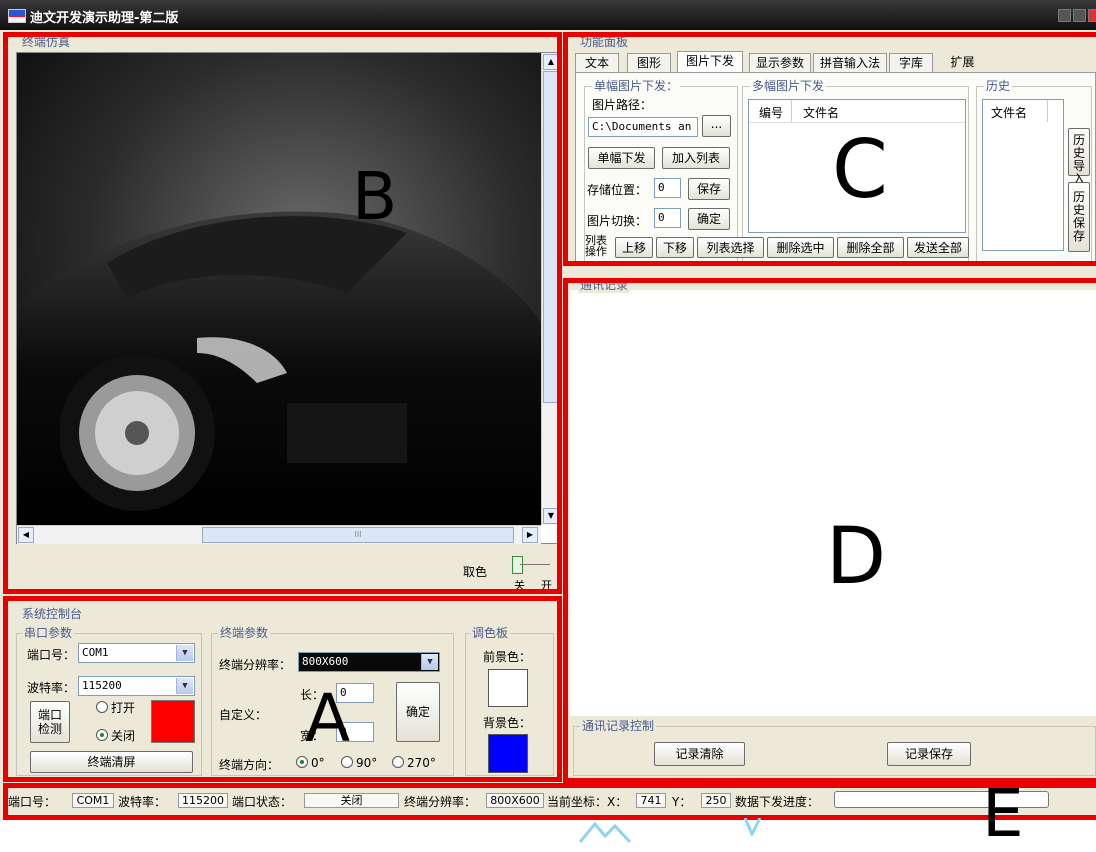 The image size is (1096, 852). I want to click on minimize-icon, so click(1064, 15).